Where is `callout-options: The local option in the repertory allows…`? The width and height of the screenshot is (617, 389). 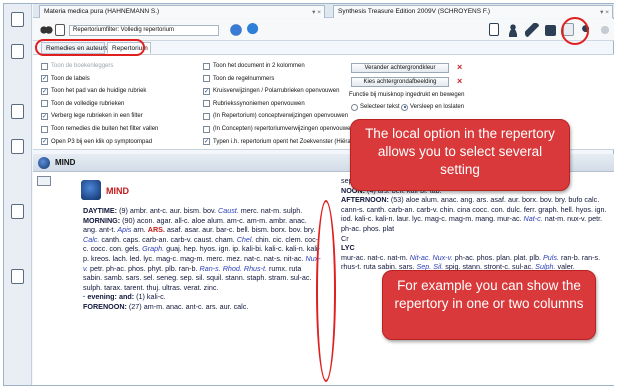
callout-options: The local option in the repertory allows… is located at coordinates (460, 155).